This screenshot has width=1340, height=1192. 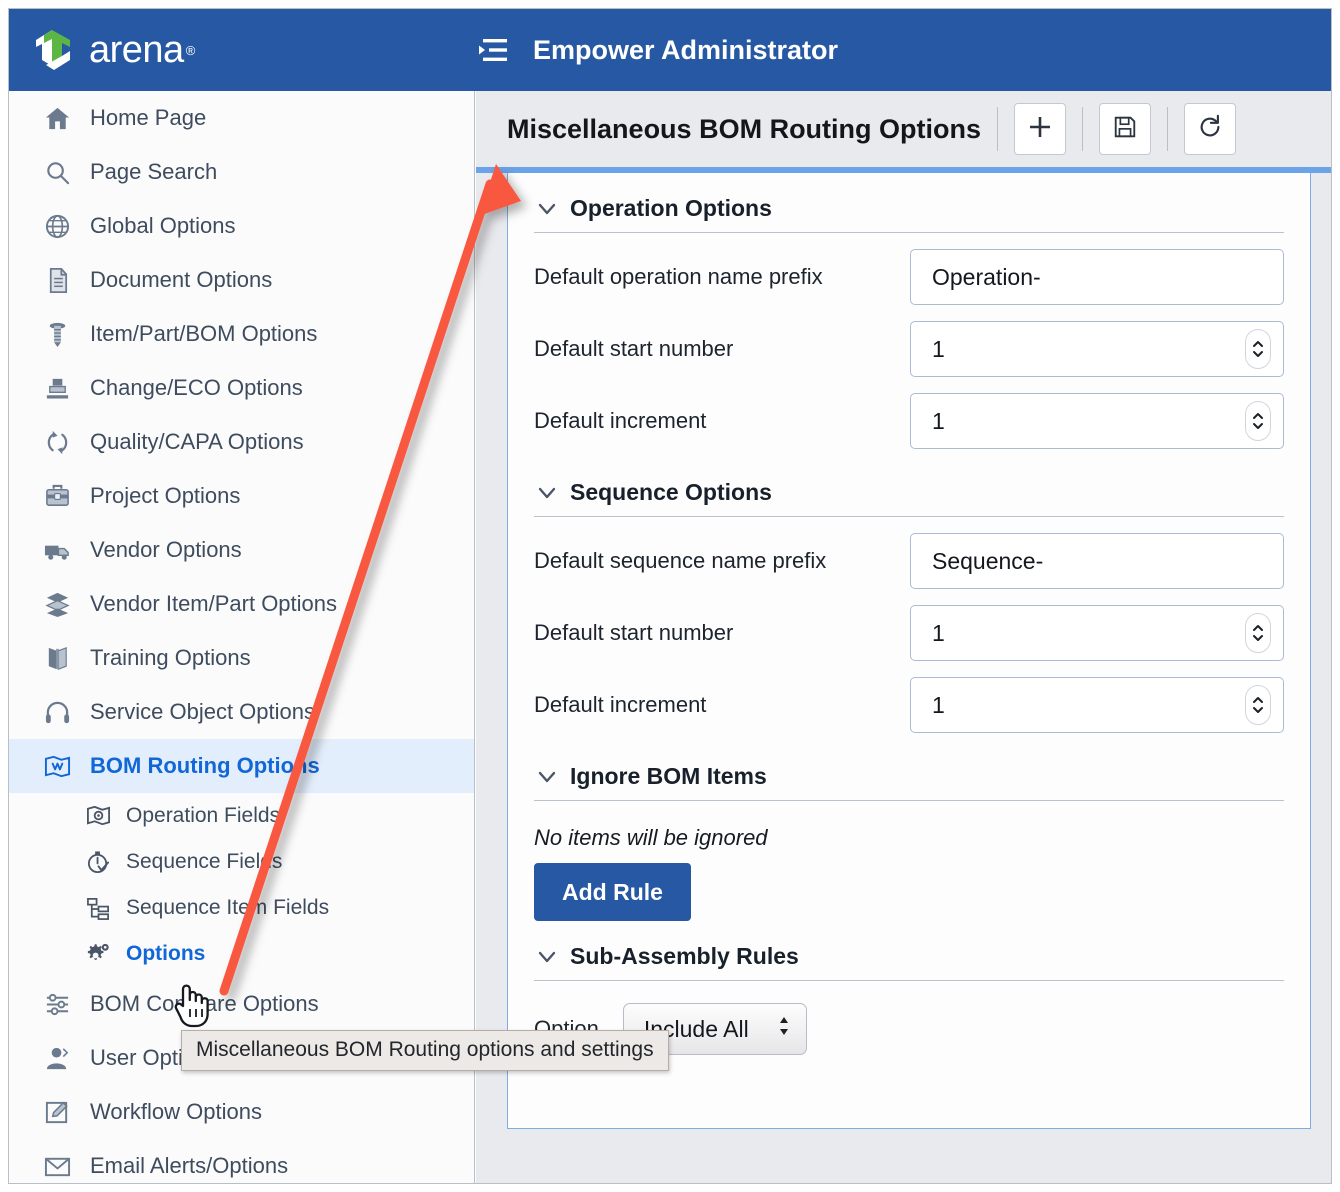 I want to click on sidebar-item-vendor-item-part-options: Vendor Item/Part Options, so click(x=241, y=604).